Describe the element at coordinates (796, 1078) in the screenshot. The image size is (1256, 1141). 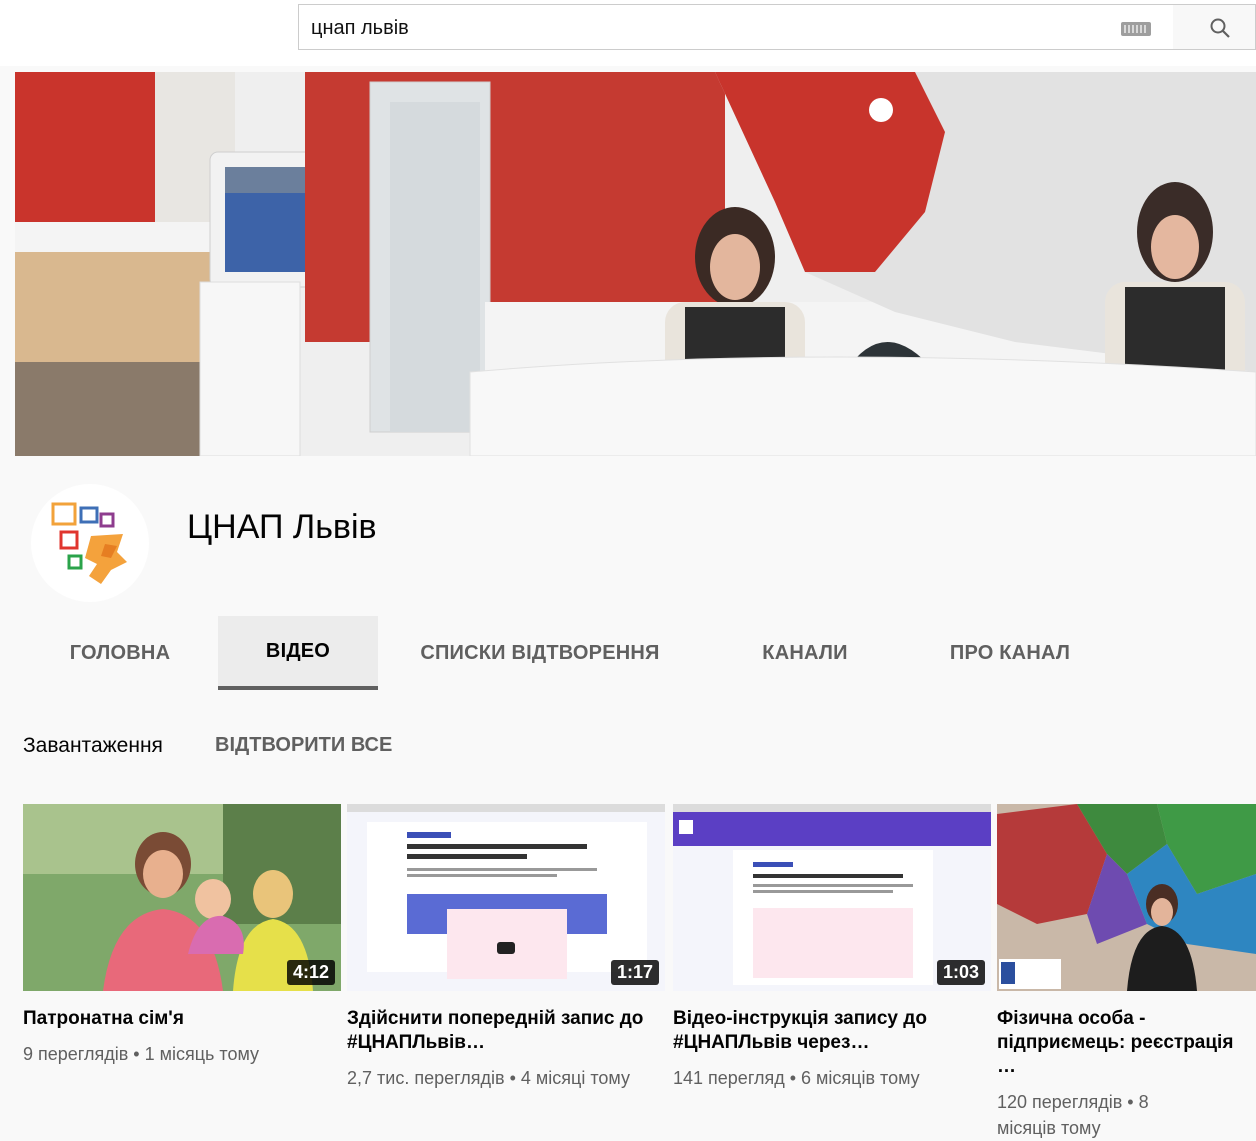
I see `video-meta: 141 перегляд • 6 місяців тому` at that location.